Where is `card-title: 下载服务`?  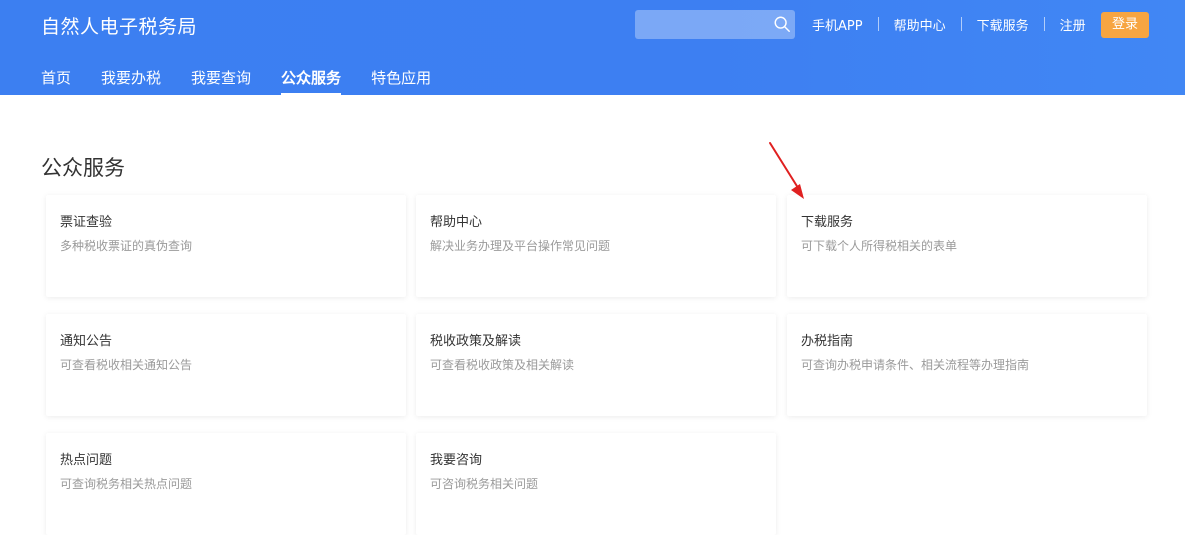
card-title: 下载服务 is located at coordinates (827, 222).